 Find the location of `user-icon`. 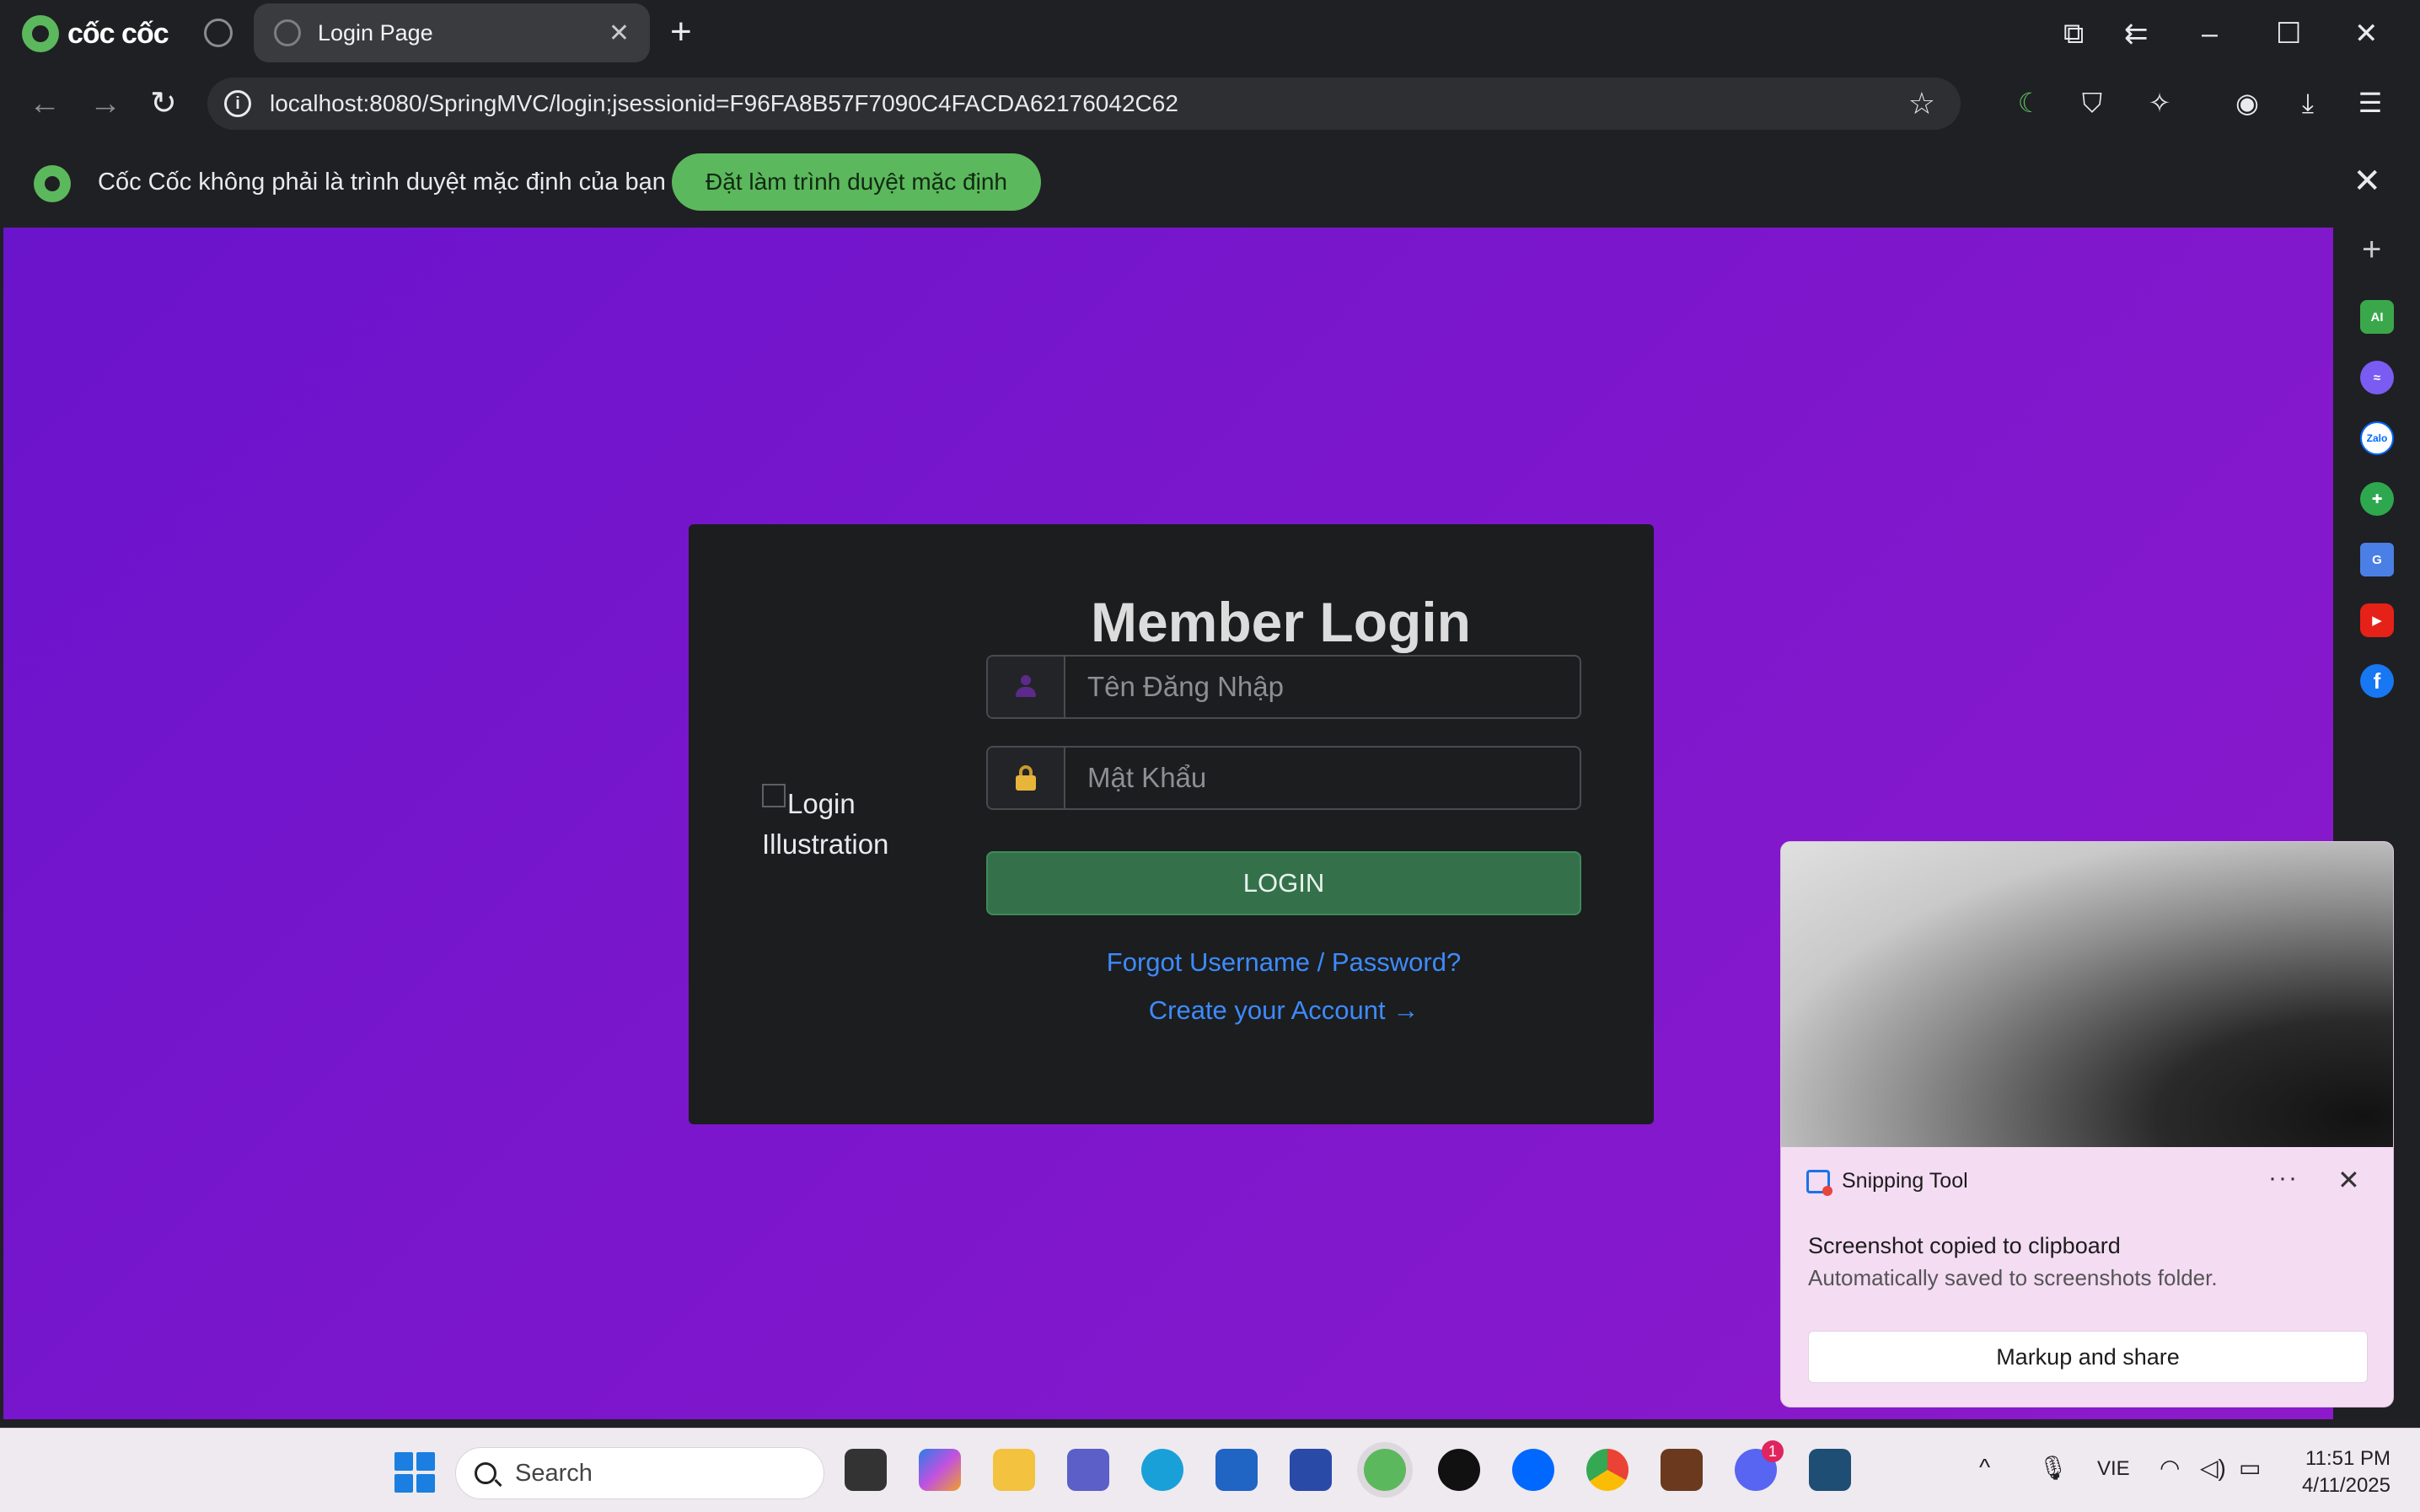

user-icon is located at coordinates (1026, 687).